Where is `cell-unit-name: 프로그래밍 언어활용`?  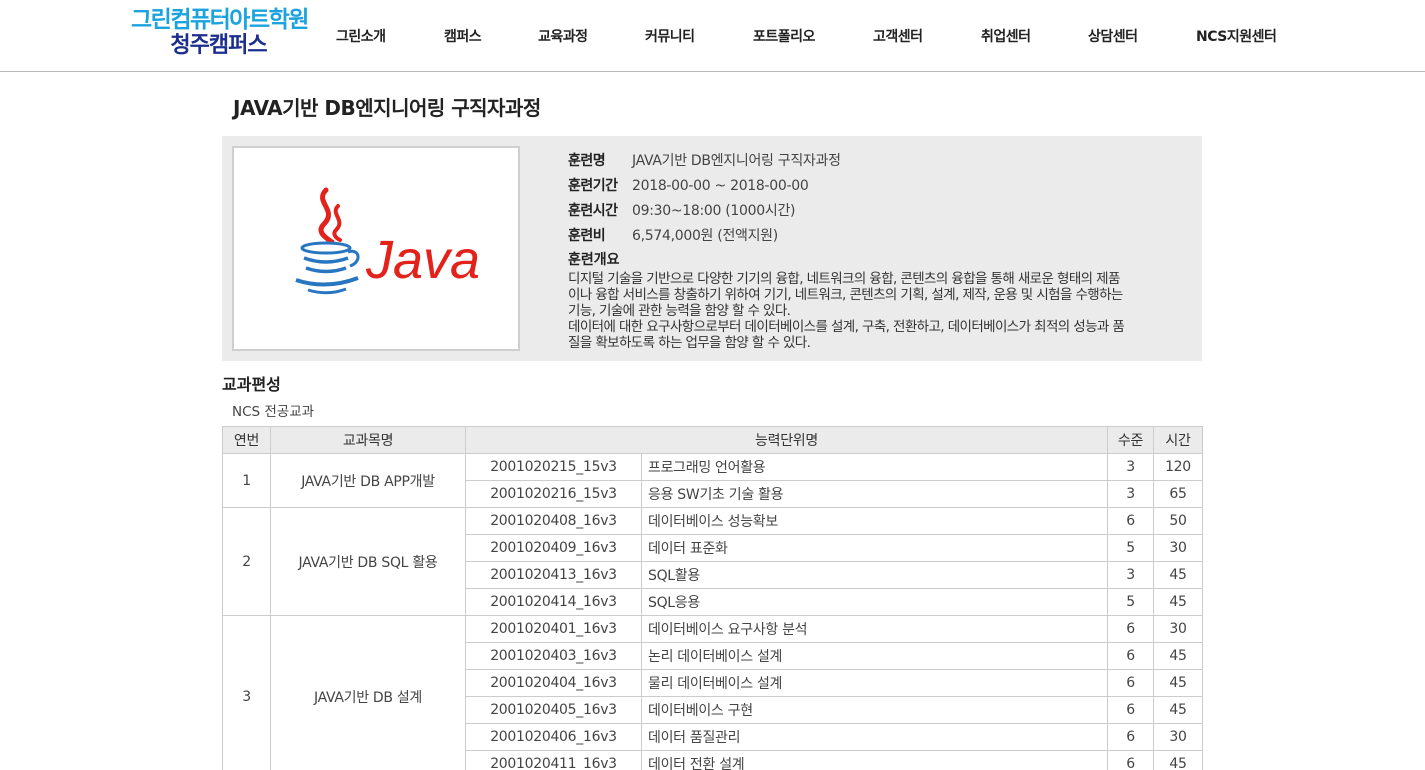 cell-unit-name: 프로그래밍 언어활용 is located at coordinates (874, 467).